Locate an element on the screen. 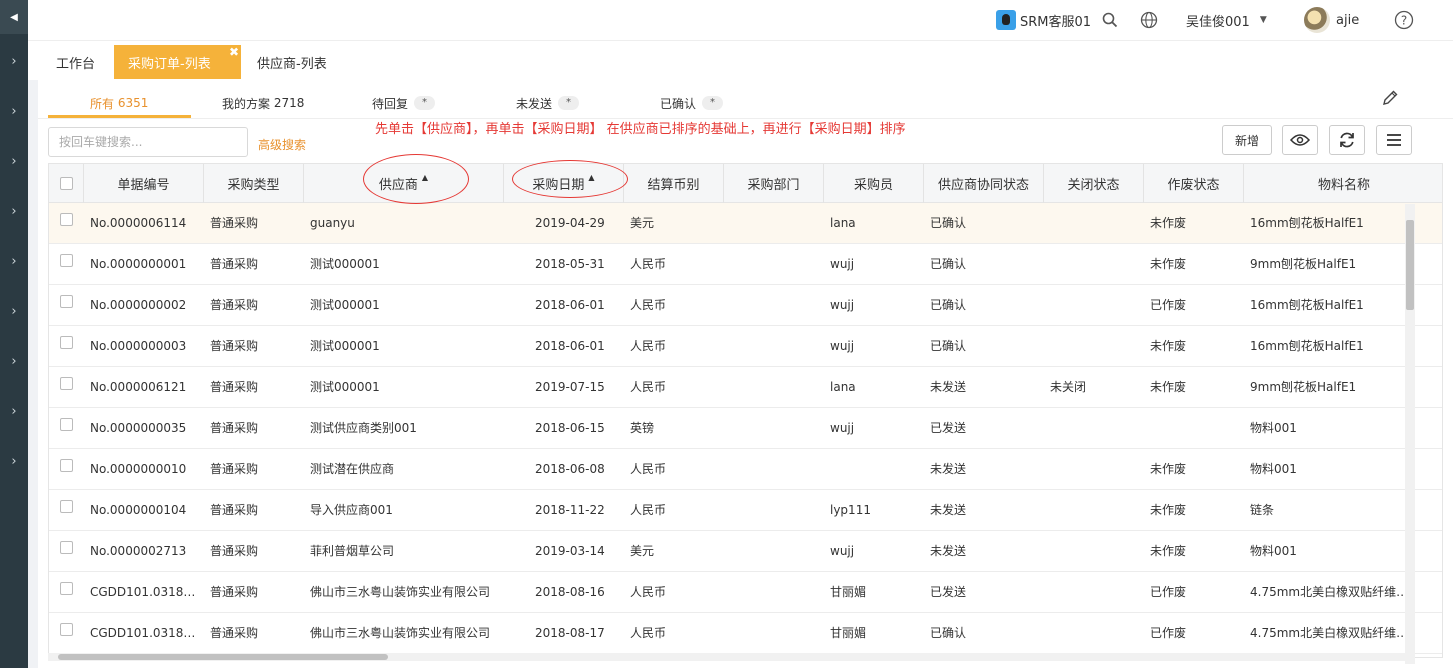 This screenshot has height=668, width=1453. column-header-department: 采购部门 is located at coordinates (774, 183).